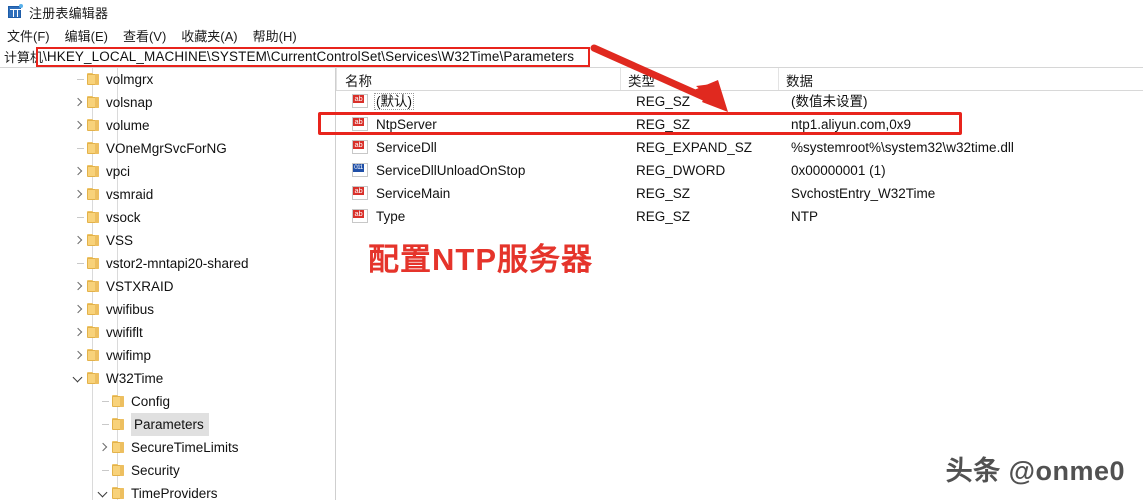 This screenshot has height=500, width=1143. What do you see at coordinates (165, 240) in the screenshot?
I see `tree-item-vss: VSS` at bounding box center [165, 240].